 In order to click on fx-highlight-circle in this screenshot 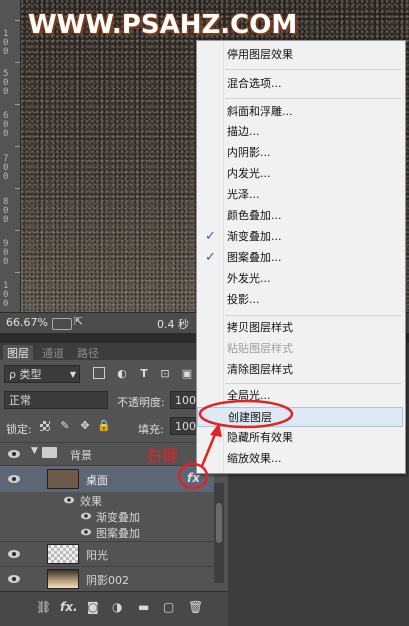, I will do `click(193, 476)`.